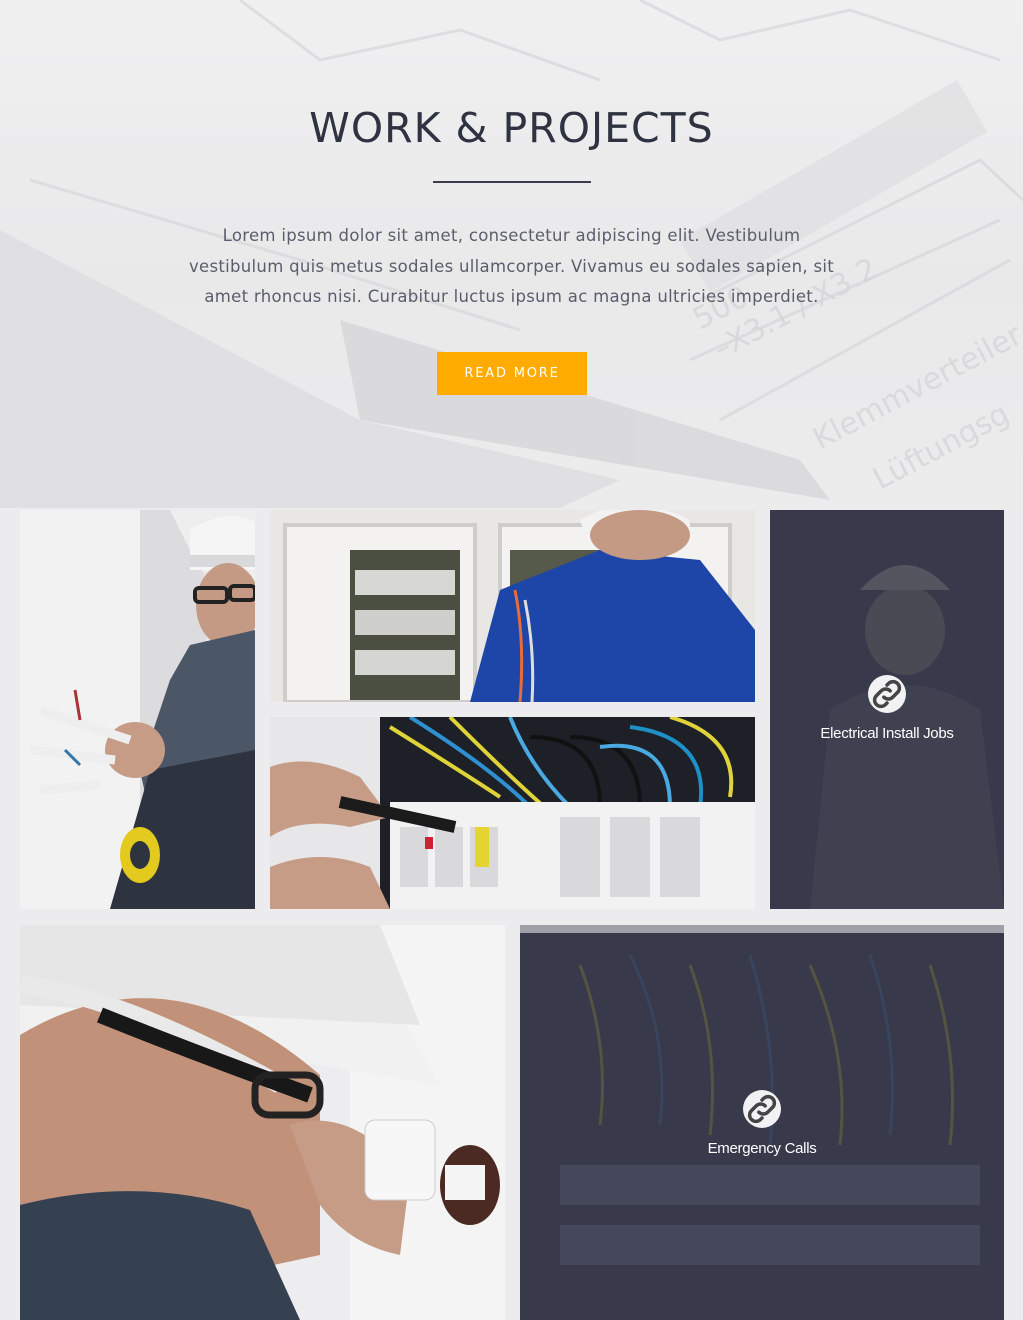  I want to click on title-divider, so click(512, 182).